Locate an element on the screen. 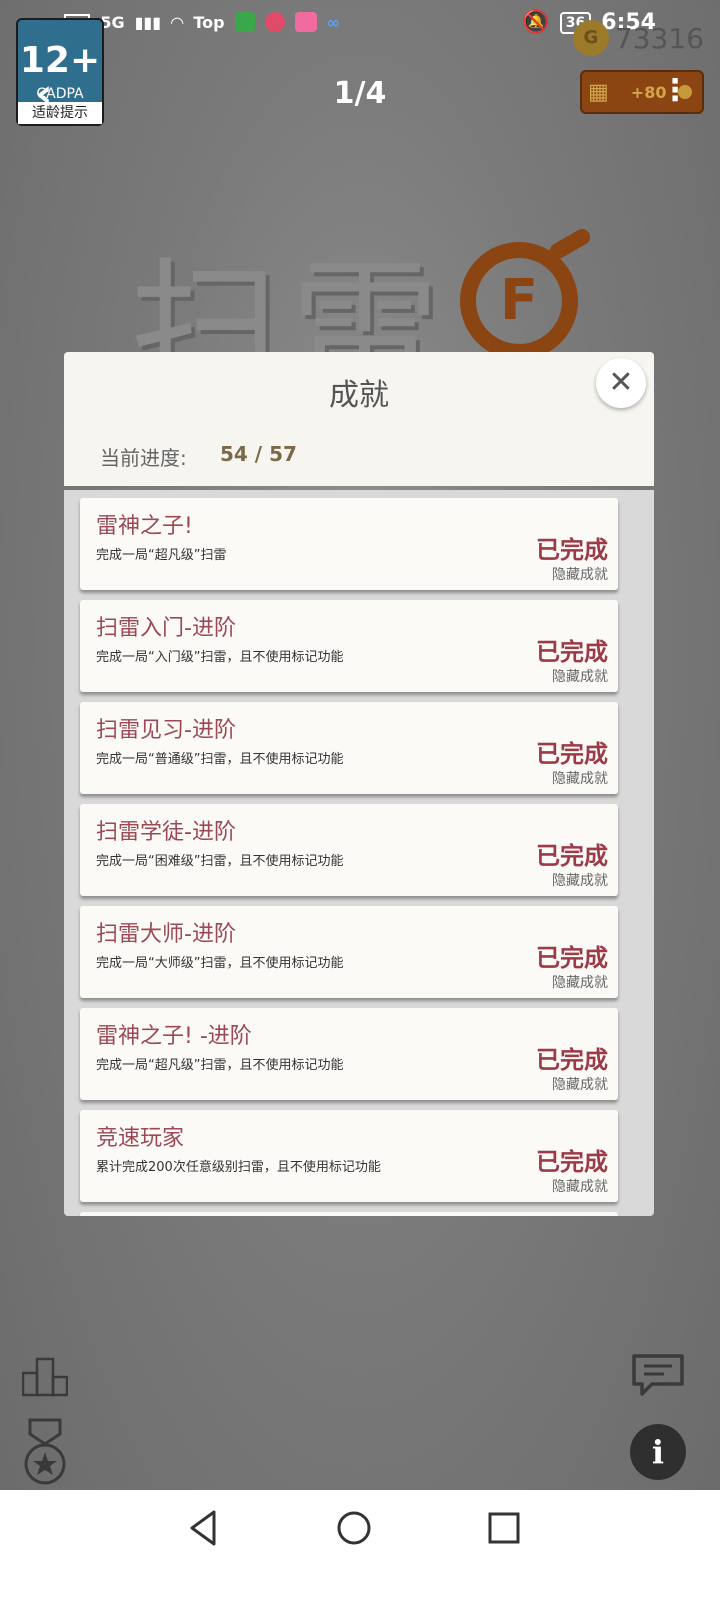 The width and height of the screenshot is (720, 1600). coin-balance: G 73316 is located at coordinates (638, 38).